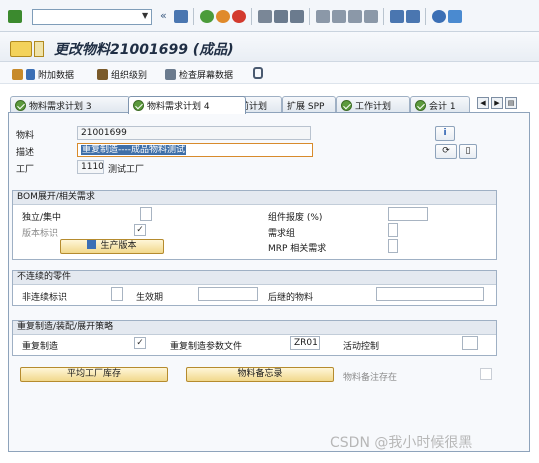  Describe the element at coordinates (228, 294) in the screenshot. I see `effective-out-field` at that location.